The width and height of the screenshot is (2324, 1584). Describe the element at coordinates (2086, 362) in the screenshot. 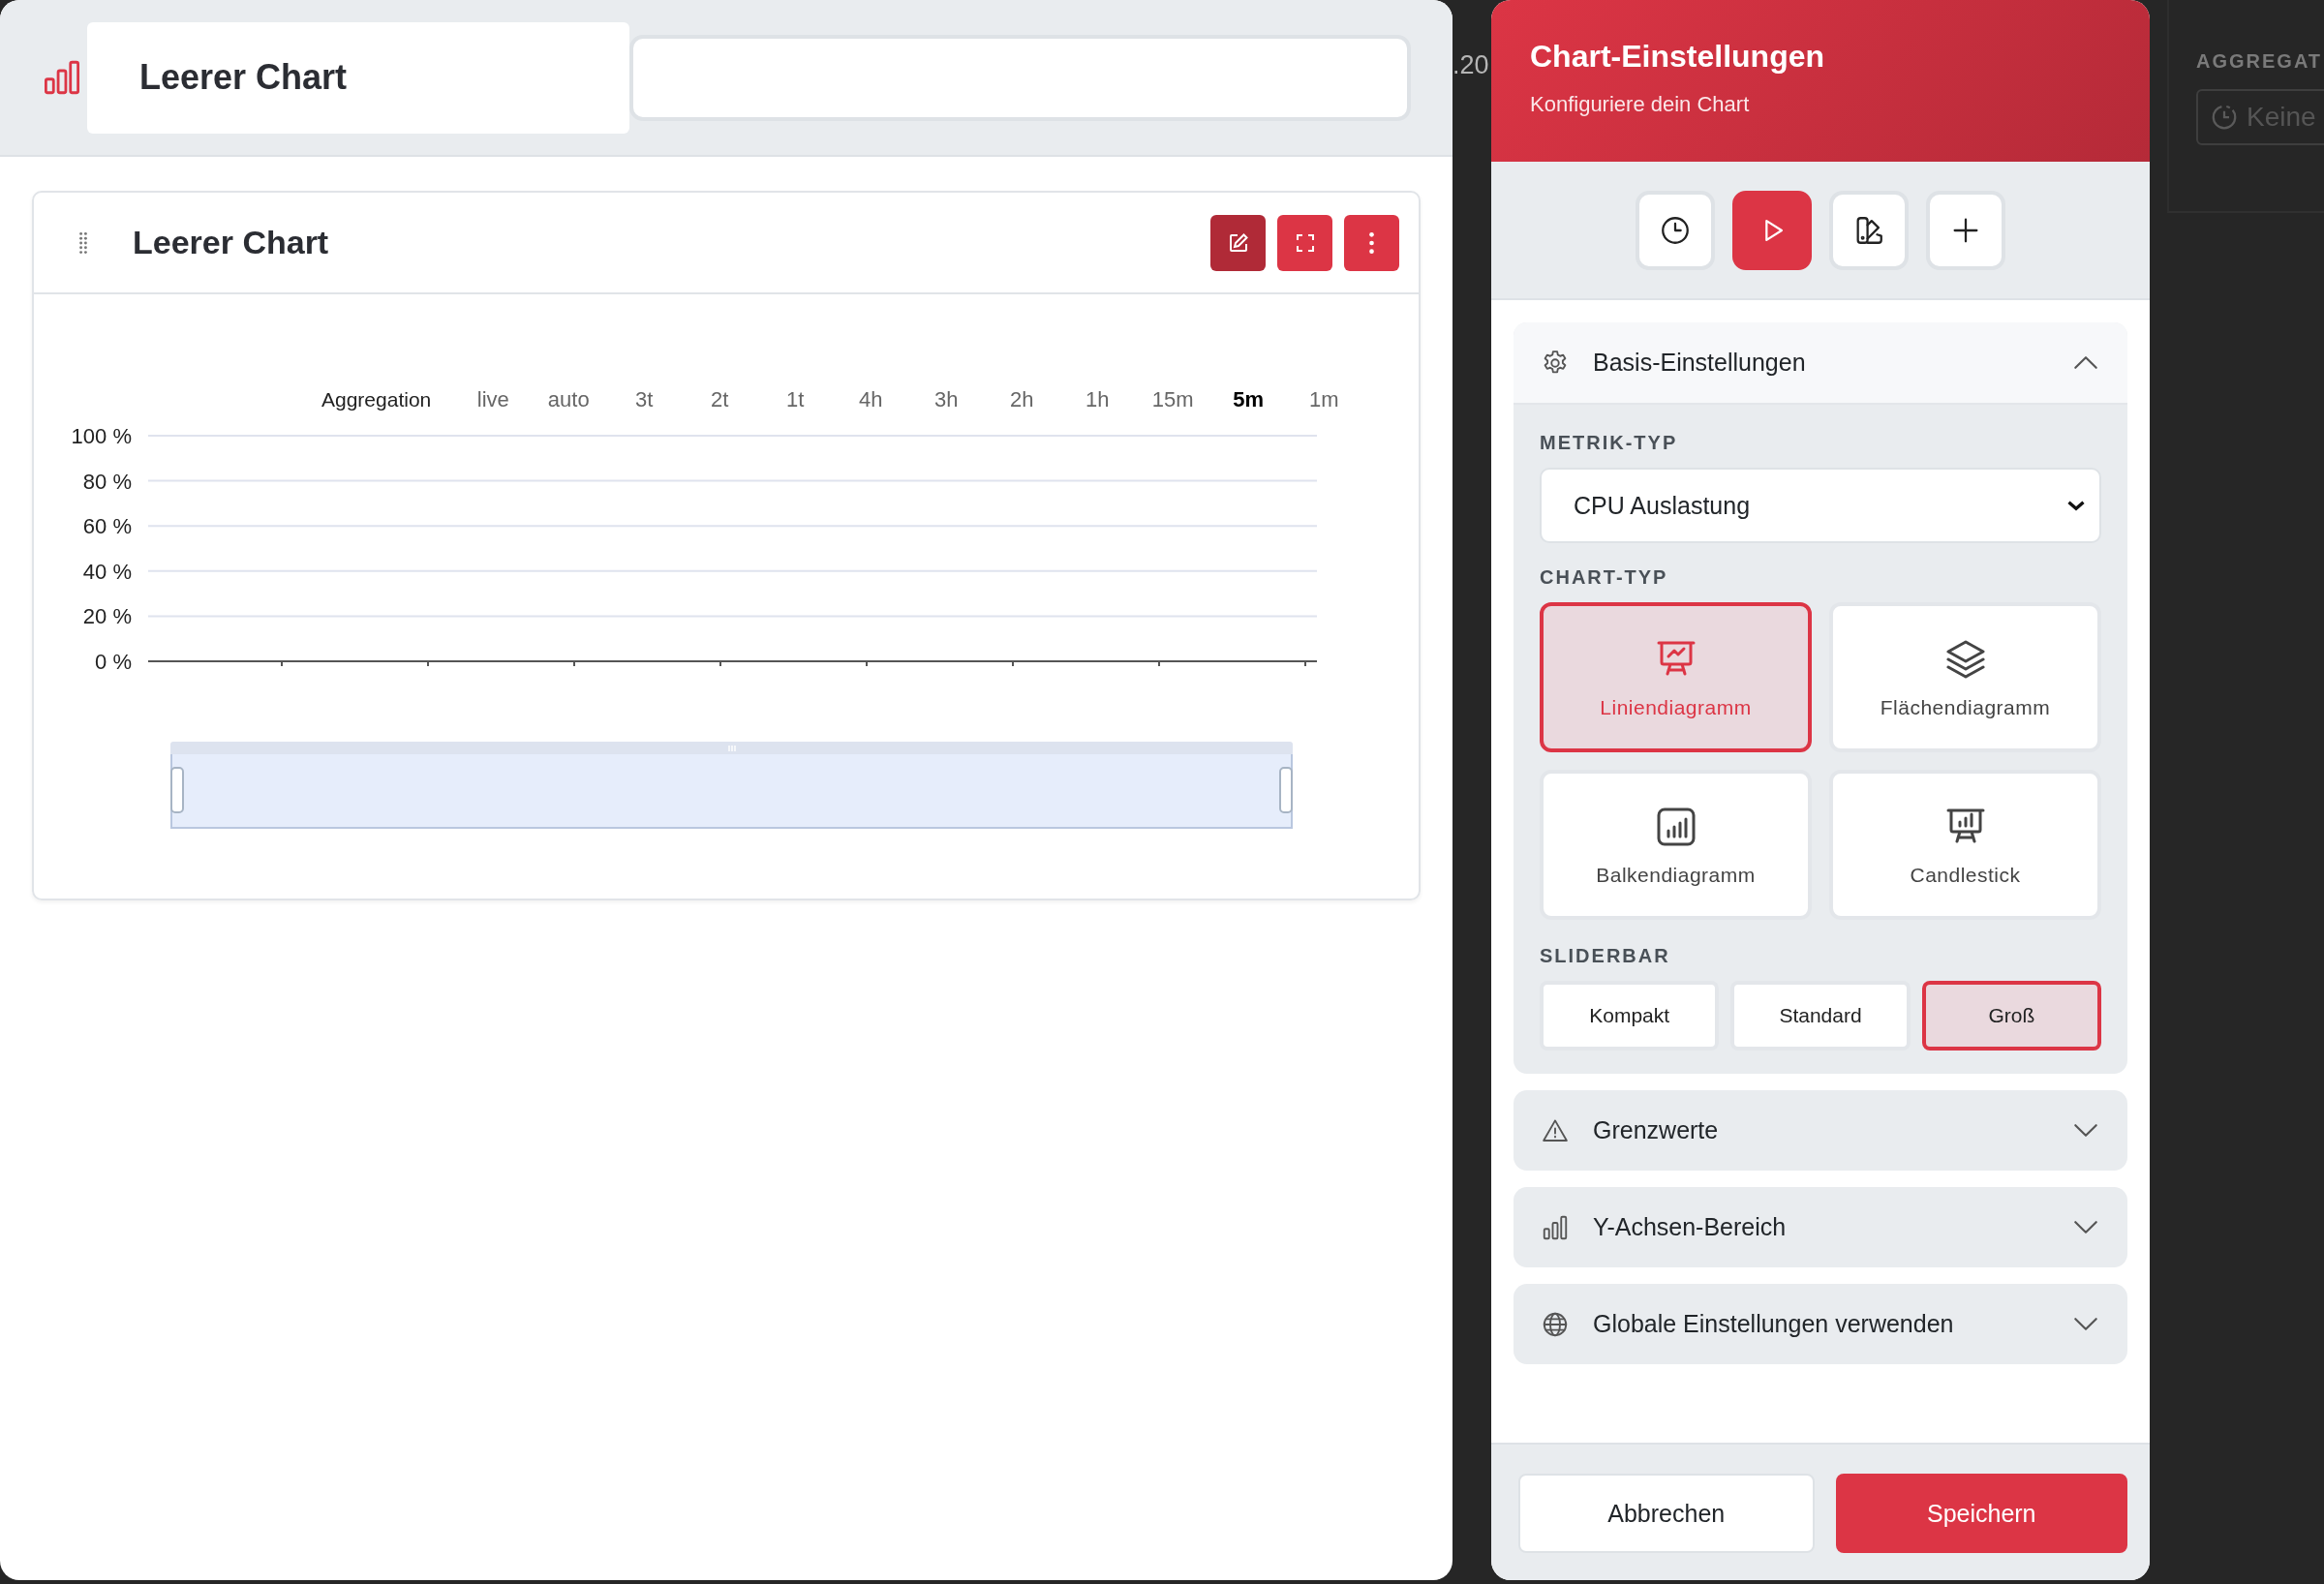

I see `chevron-up-icon` at that location.